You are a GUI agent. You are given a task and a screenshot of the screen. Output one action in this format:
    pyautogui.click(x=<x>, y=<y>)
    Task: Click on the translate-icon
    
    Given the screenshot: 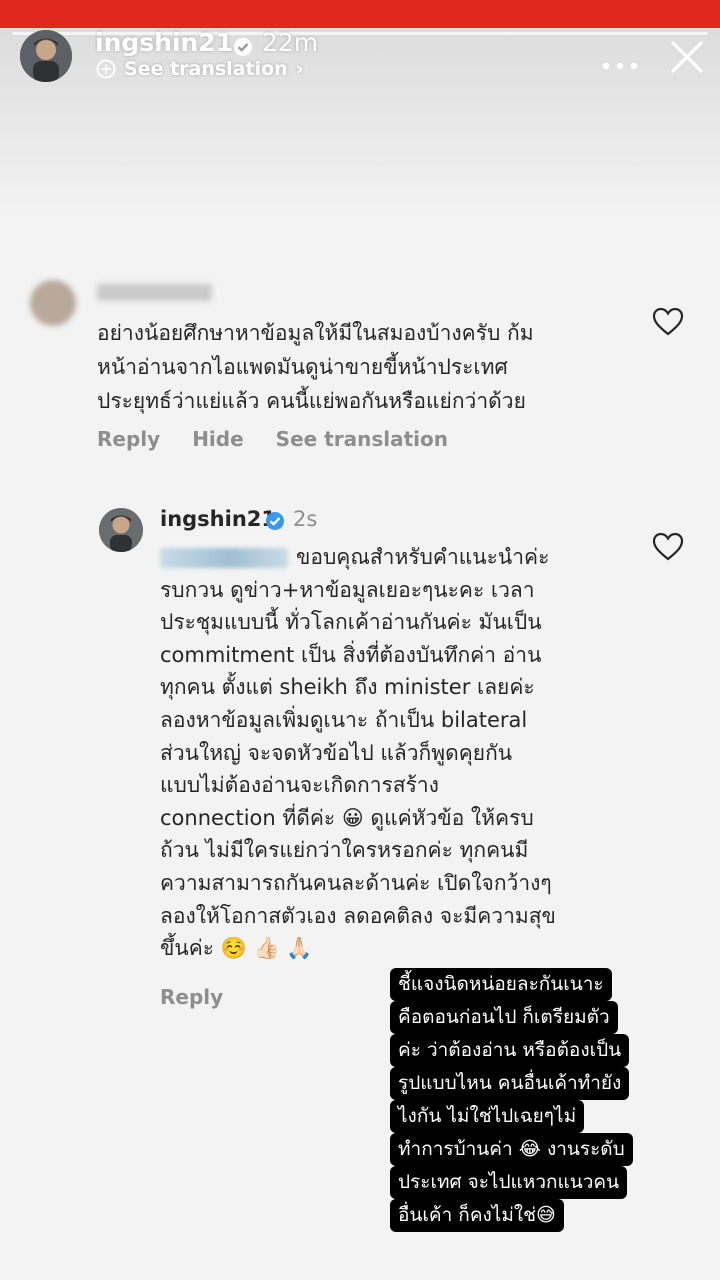 What is the action you would take?
    pyautogui.click(x=106, y=69)
    